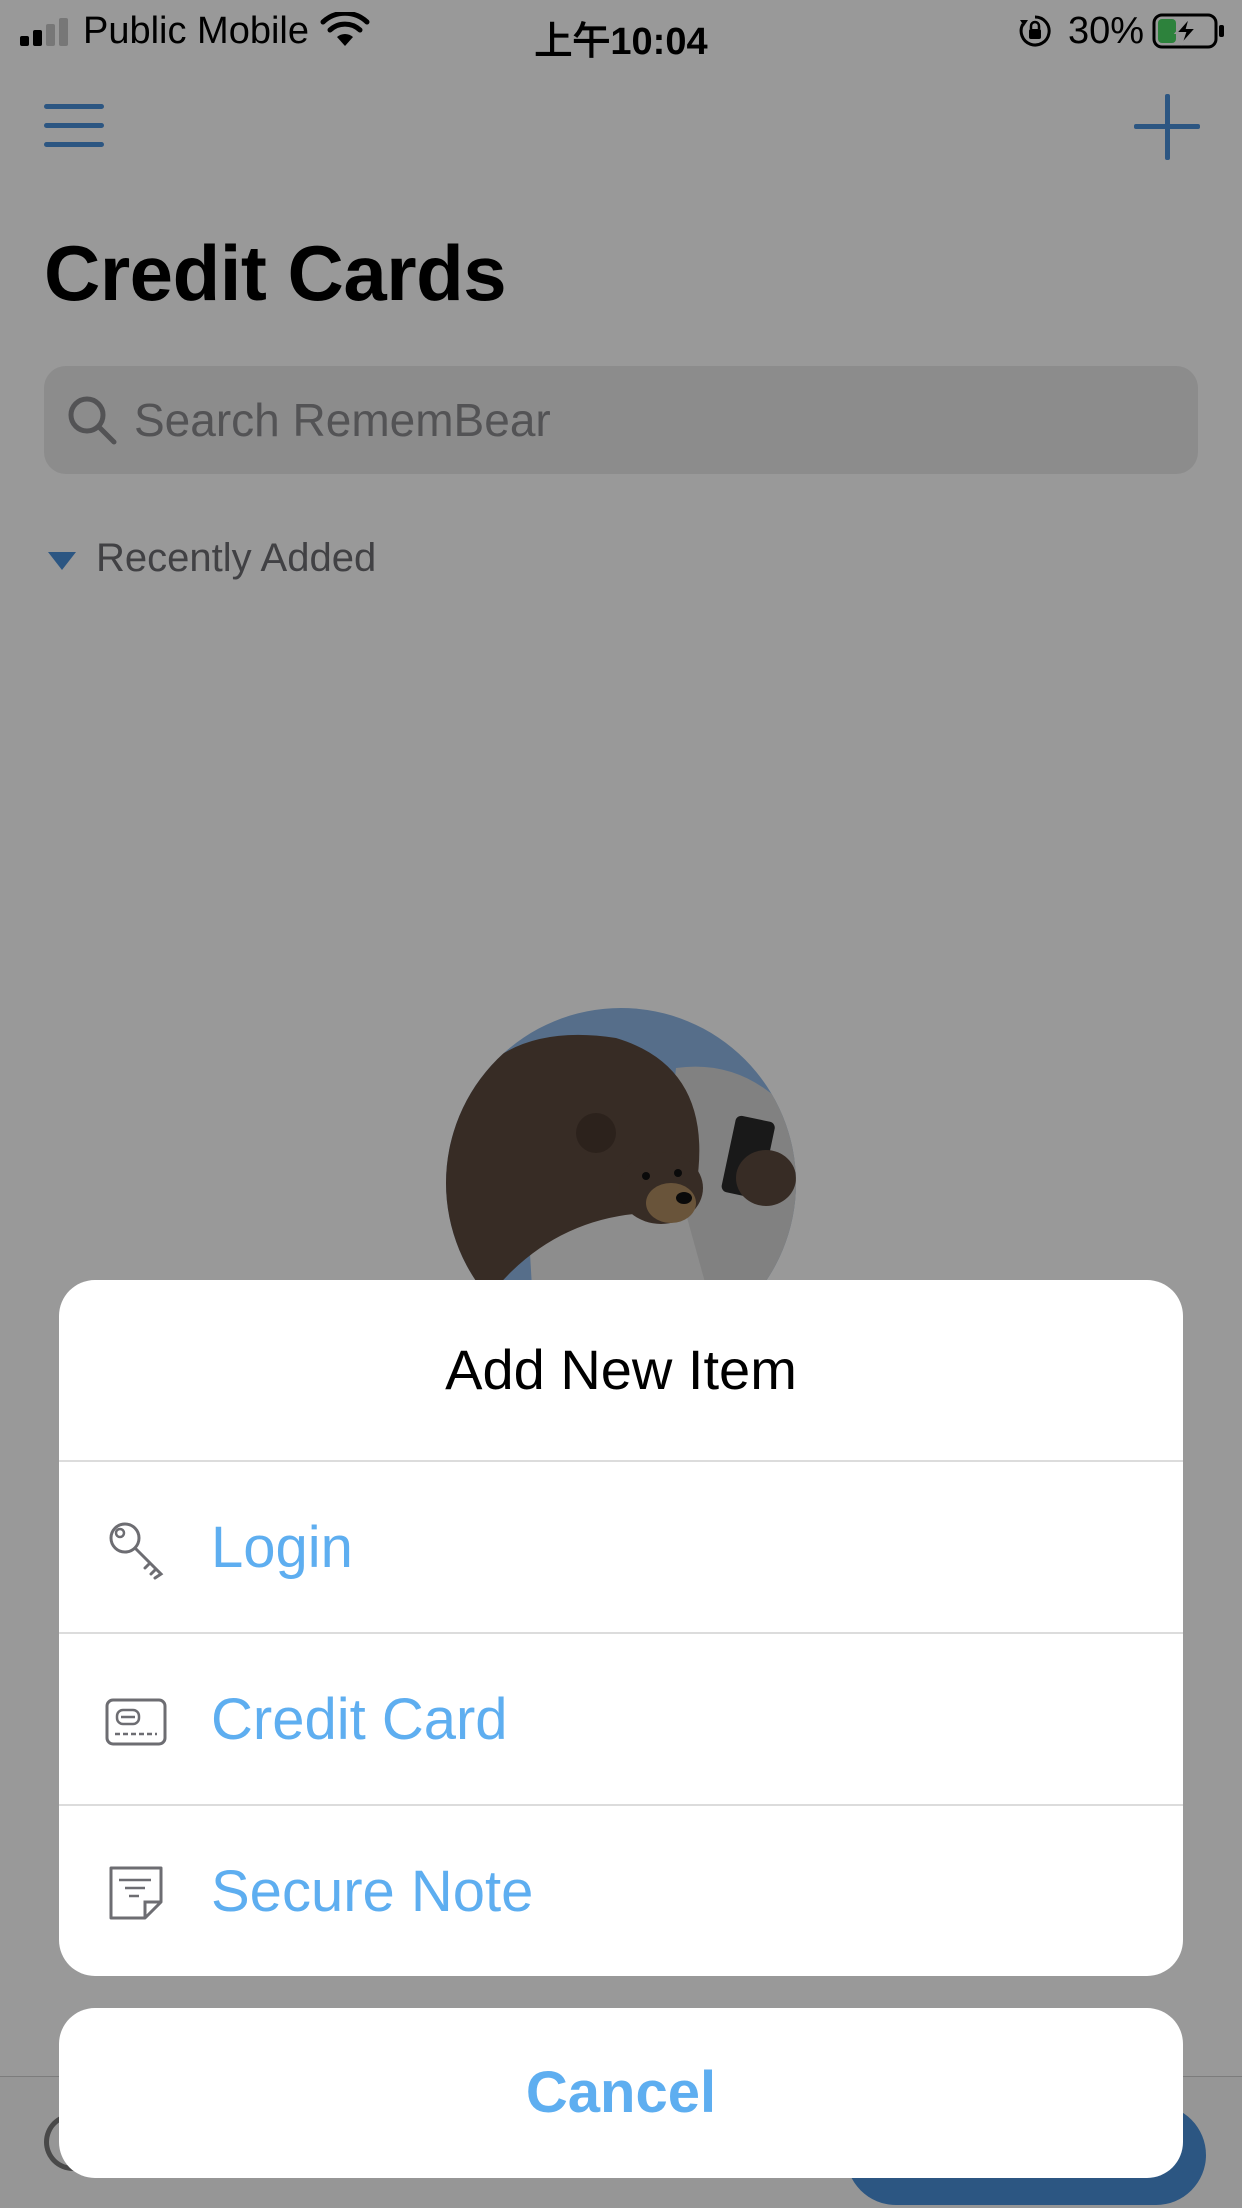 Image resolution: width=1242 pixels, height=2208 pixels. I want to click on key-icon, so click(136, 1551).